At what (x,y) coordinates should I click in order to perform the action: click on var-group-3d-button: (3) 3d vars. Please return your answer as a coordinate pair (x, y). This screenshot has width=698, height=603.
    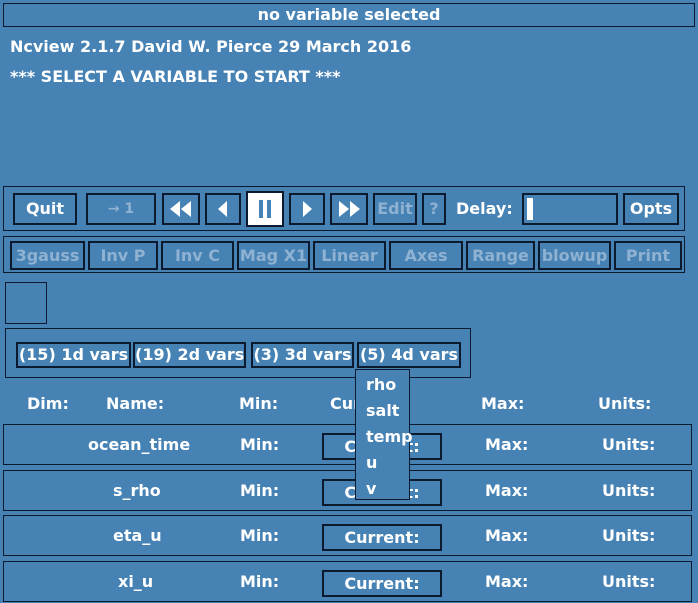
    Looking at the image, I should click on (302, 355).